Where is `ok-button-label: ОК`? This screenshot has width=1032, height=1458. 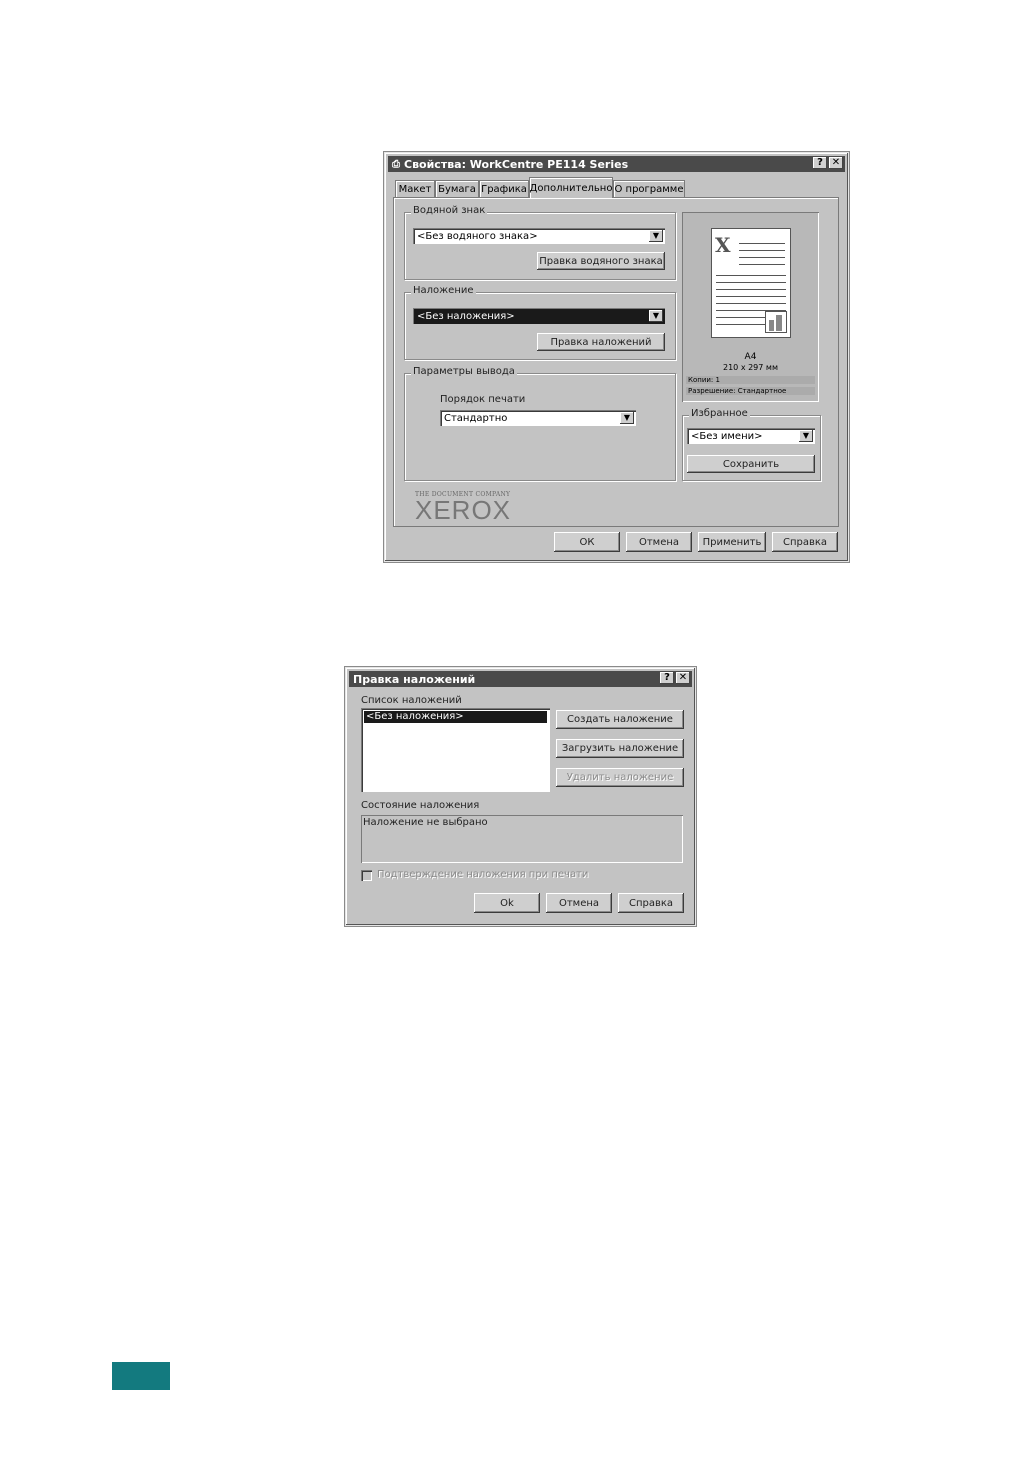
ok-button-label: ОК is located at coordinates (587, 542).